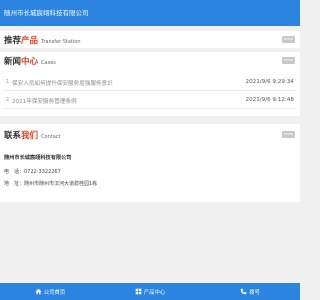  Describe the element at coordinates (254, 292) in the screenshot. I see `nav-call-label: 拨号` at that location.